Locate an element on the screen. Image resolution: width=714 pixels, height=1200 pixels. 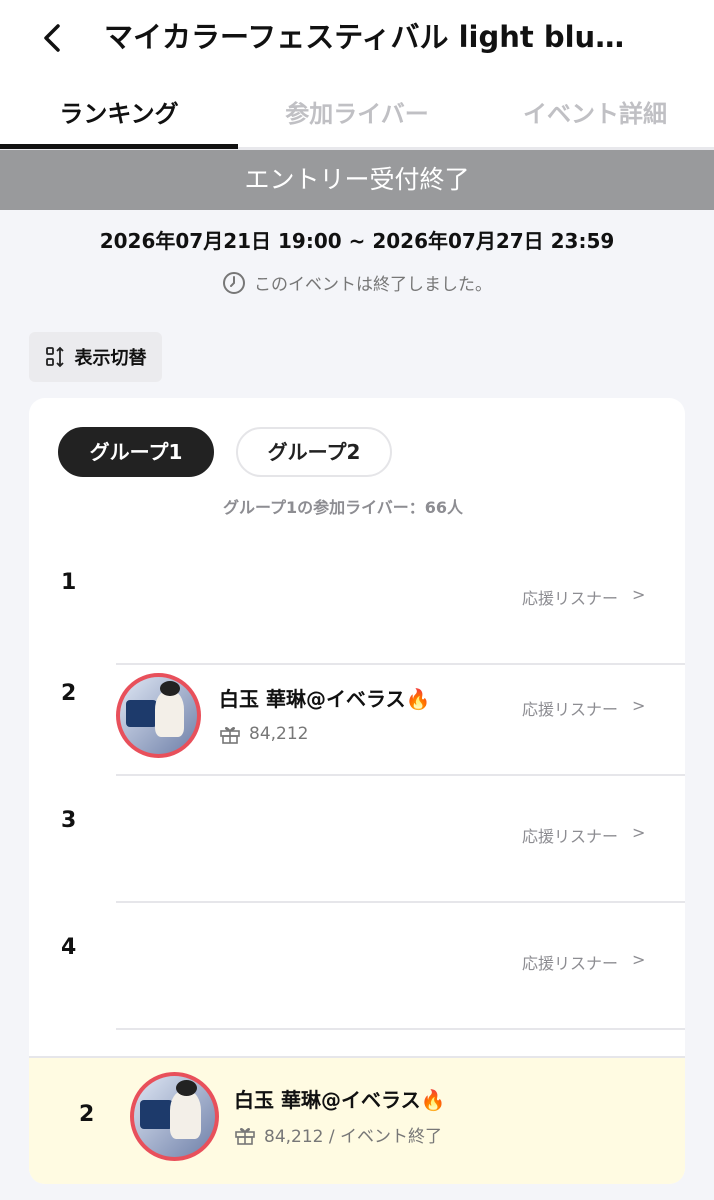
back-button is located at coordinates (52, 38).